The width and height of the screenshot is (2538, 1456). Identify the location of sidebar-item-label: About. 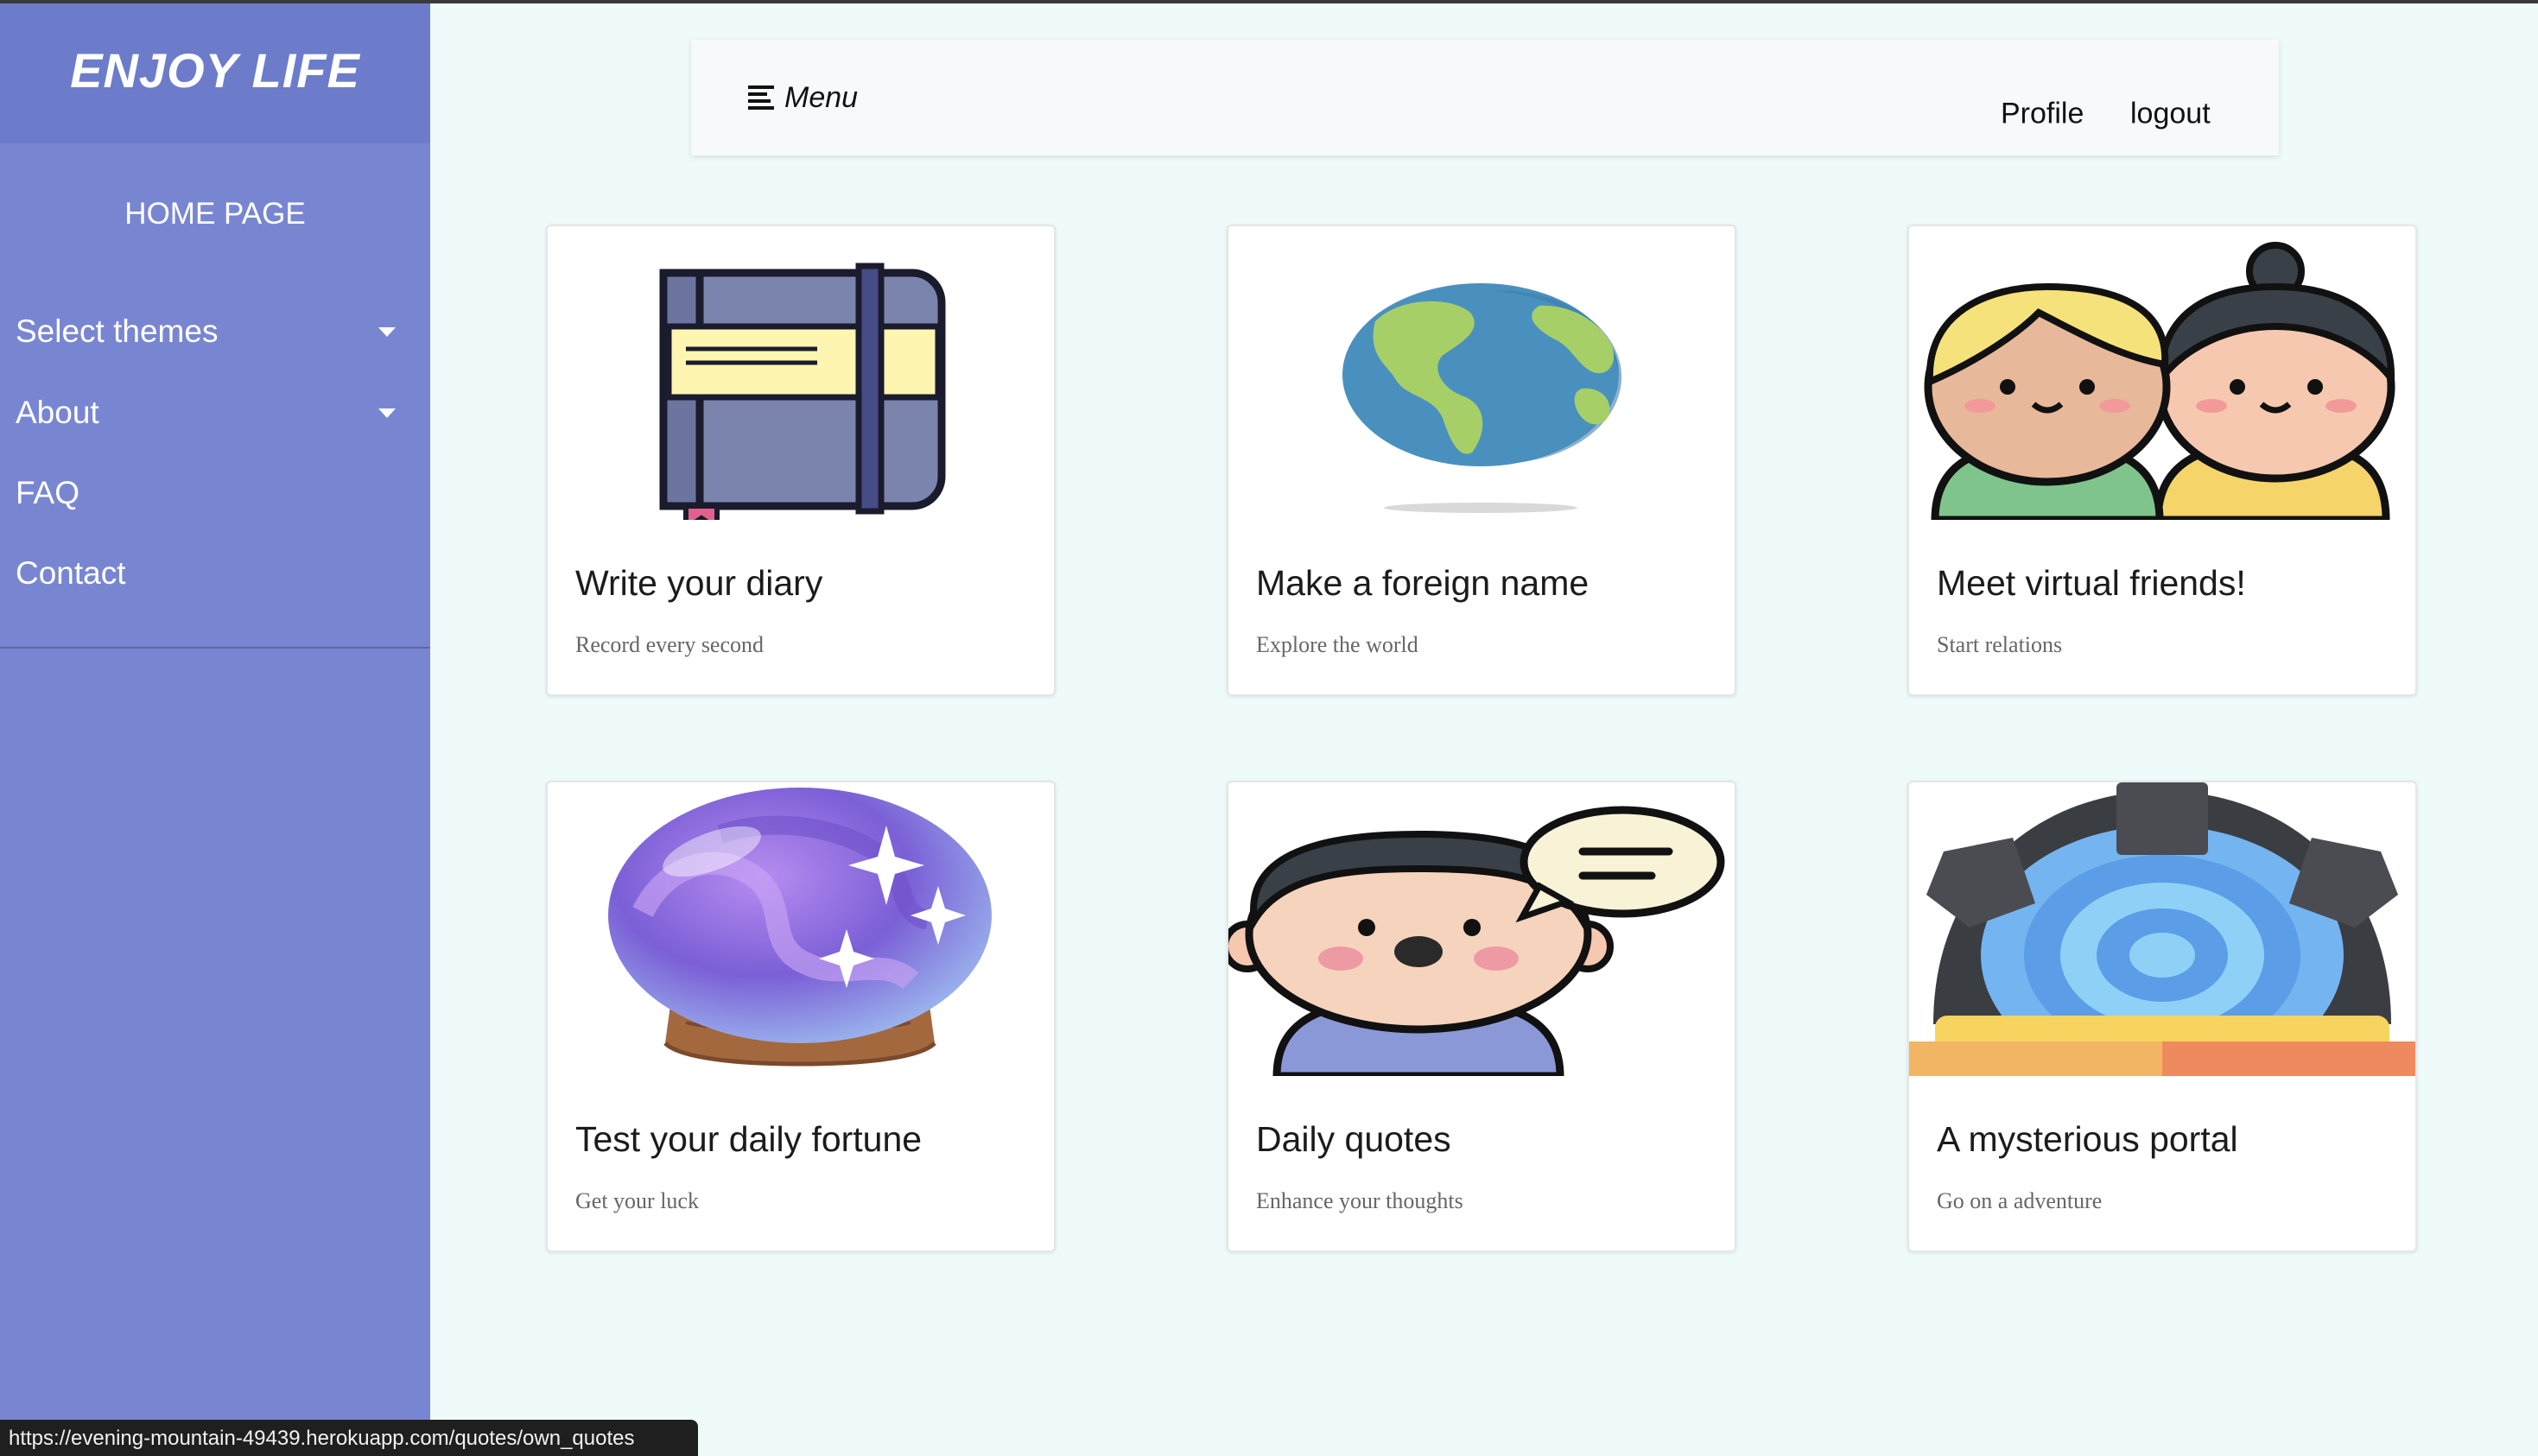
(57, 413).